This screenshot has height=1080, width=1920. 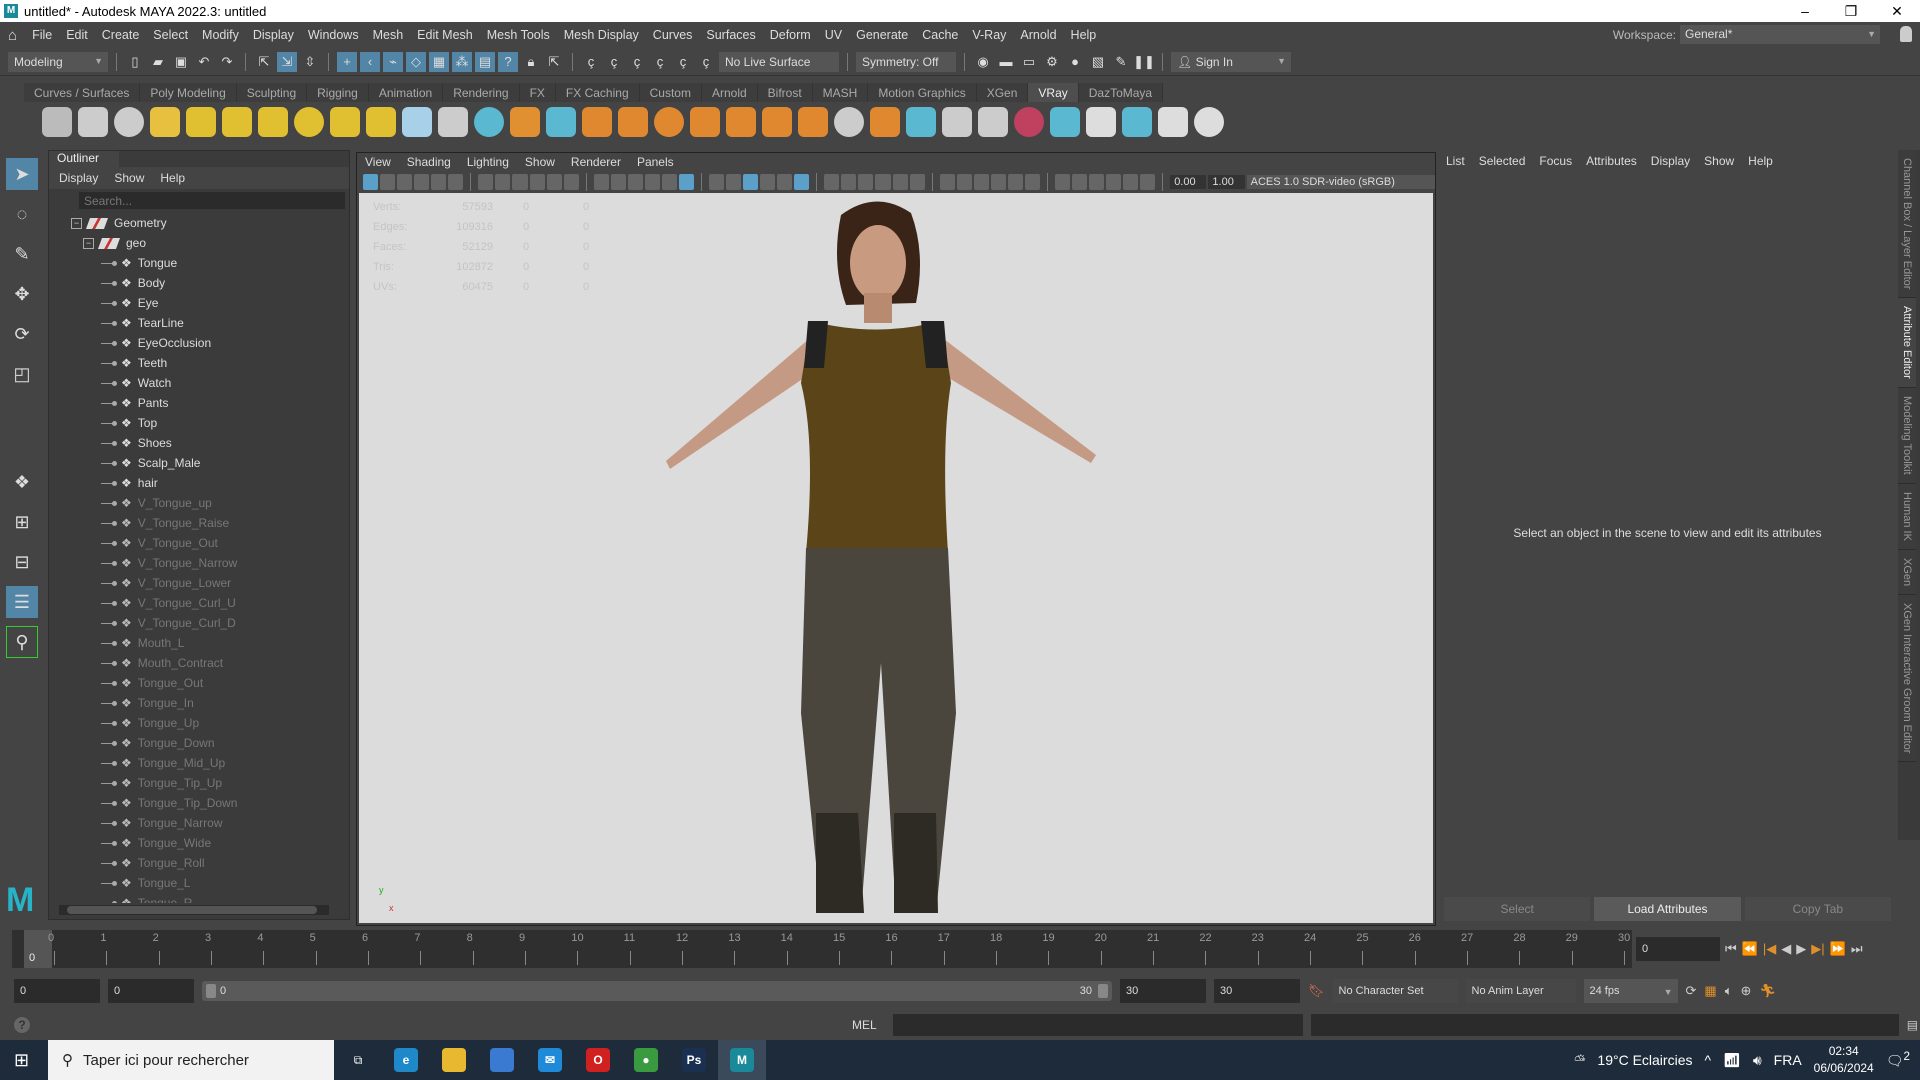 What do you see at coordinates (338, 92) in the screenshot?
I see `shelf-tab-rigging: Rigging` at bounding box center [338, 92].